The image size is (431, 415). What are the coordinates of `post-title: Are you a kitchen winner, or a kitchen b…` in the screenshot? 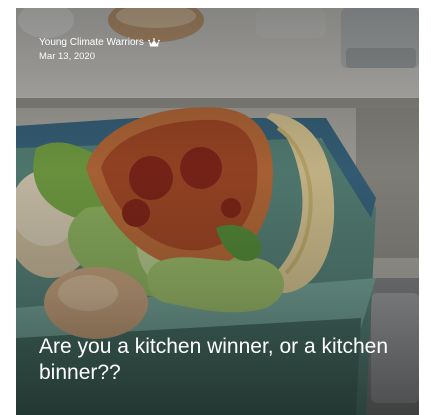 It's located at (219, 360).